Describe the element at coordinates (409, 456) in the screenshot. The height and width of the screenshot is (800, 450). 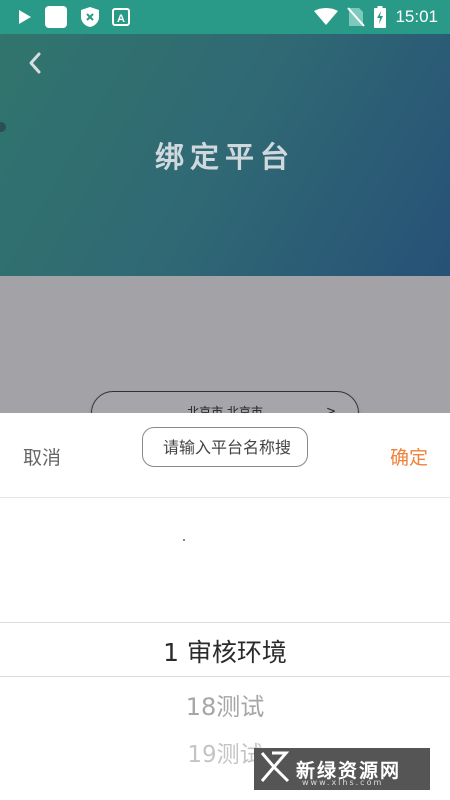
I see `confirm-button: 确定` at that location.